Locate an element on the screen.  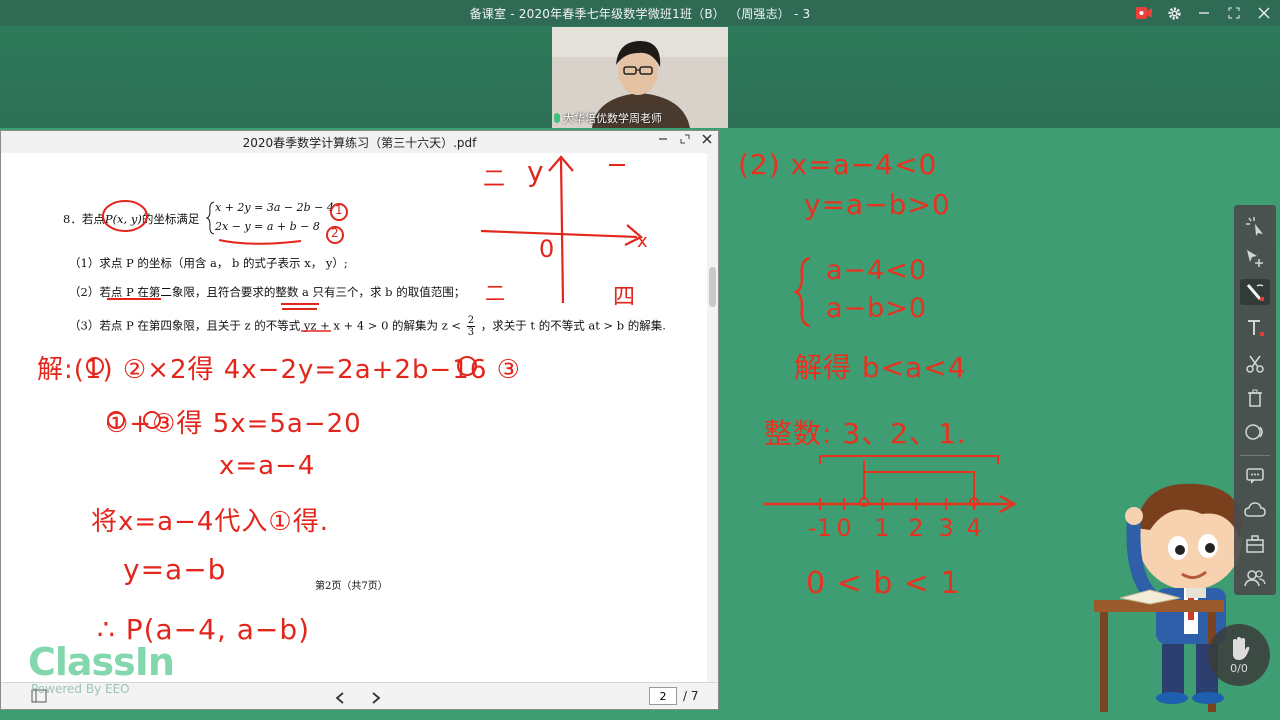
eraser-shape-icon is located at coordinates (1255, 432).